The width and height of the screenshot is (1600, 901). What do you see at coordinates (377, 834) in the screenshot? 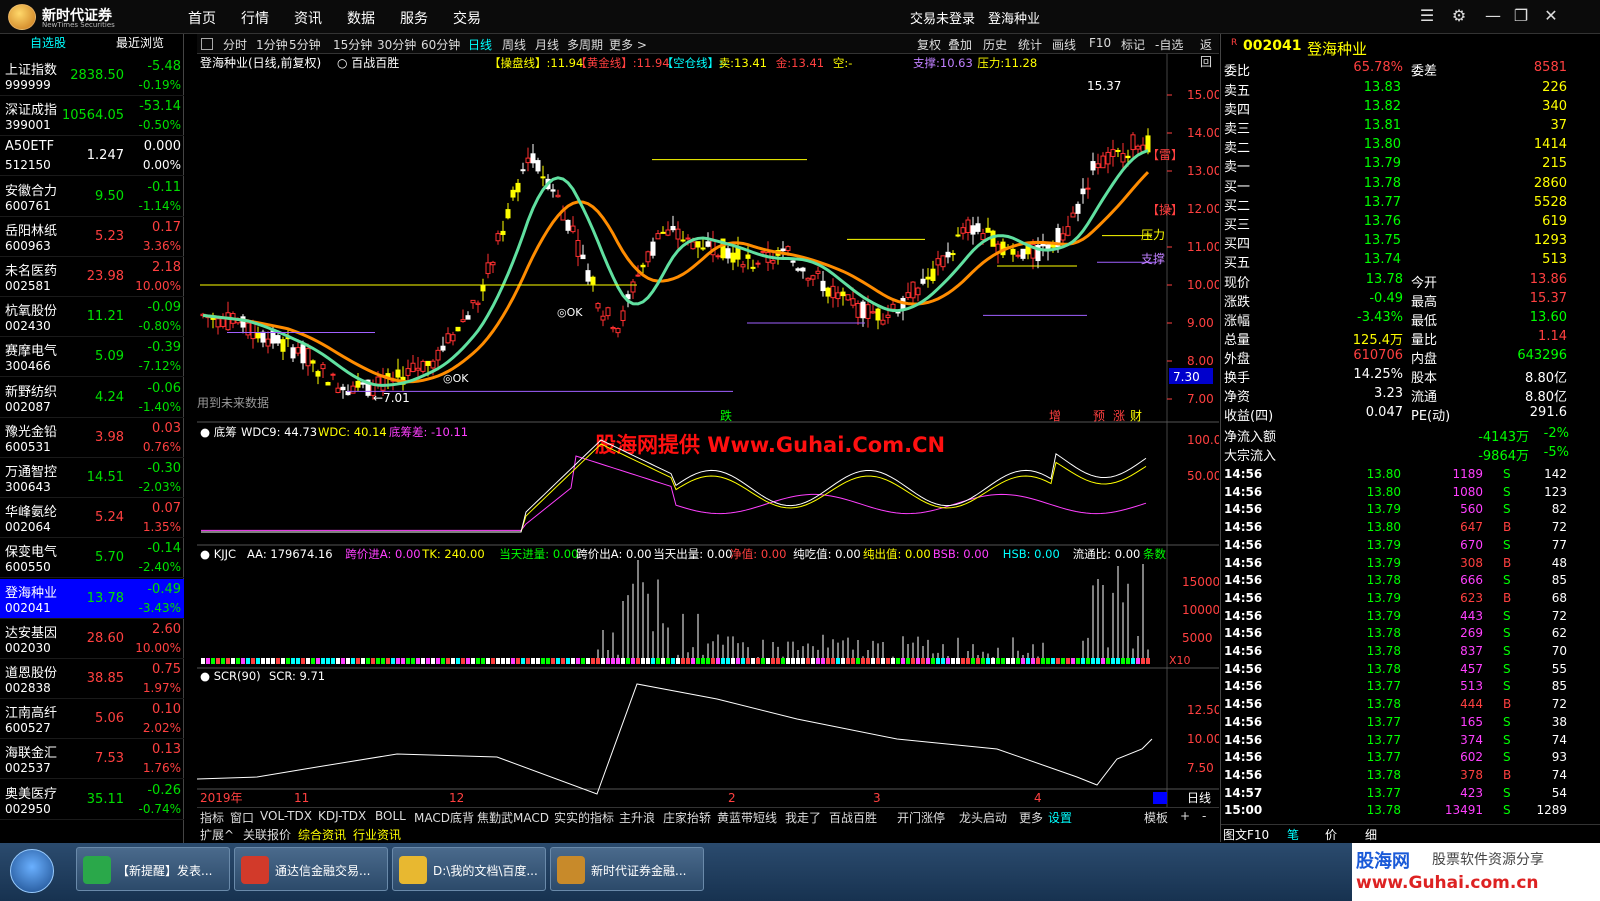
I see `info-tab: 行业资讯` at bounding box center [377, 834].